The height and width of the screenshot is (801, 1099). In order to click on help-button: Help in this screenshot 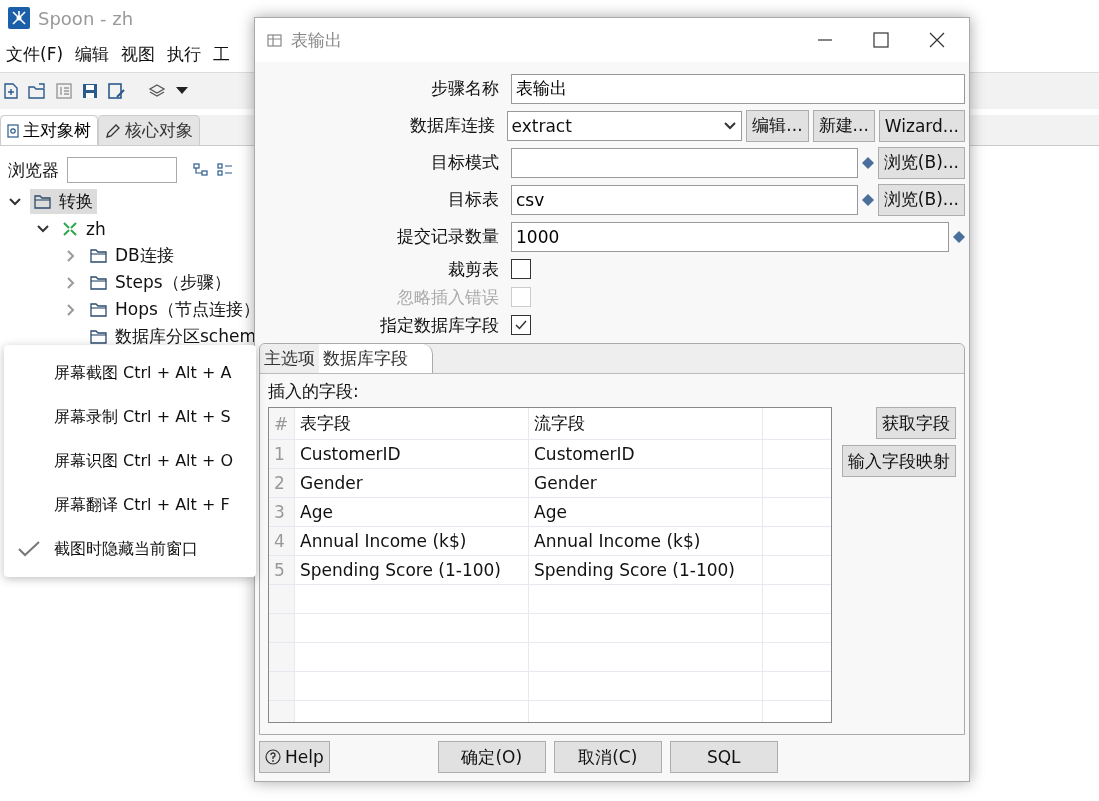, I will do `click(294, 757)`.